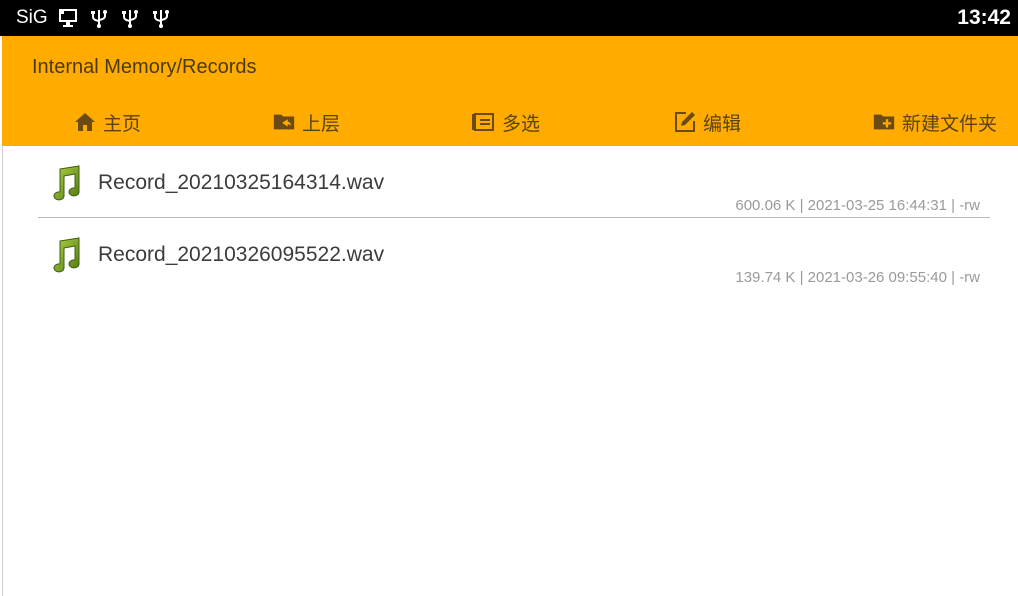 This screenshot has width=1018, height=596. What do you see at coordinates (241, 182) in the screenshot?
I see `file-name: Record_20210325164314.wav` at bounding box center [241, 182].